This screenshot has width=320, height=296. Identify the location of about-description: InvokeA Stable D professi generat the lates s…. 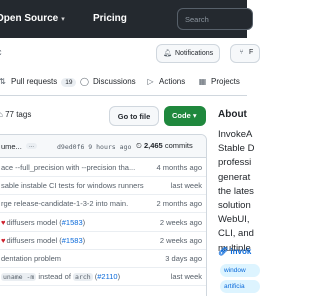
(238, 192).